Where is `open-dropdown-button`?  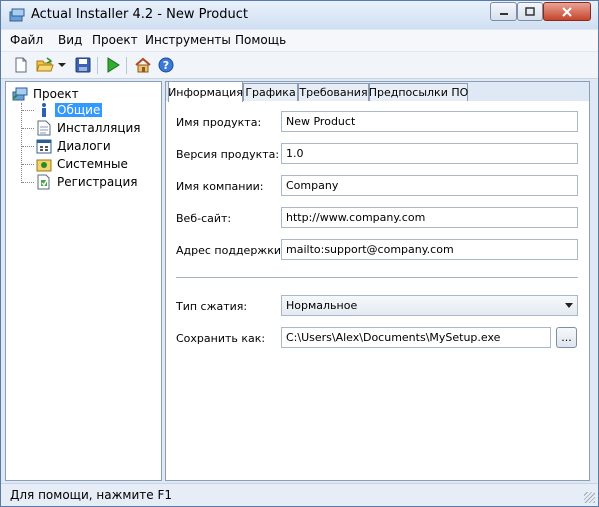 open-dropdown-button is located at coordinates (62, 65).